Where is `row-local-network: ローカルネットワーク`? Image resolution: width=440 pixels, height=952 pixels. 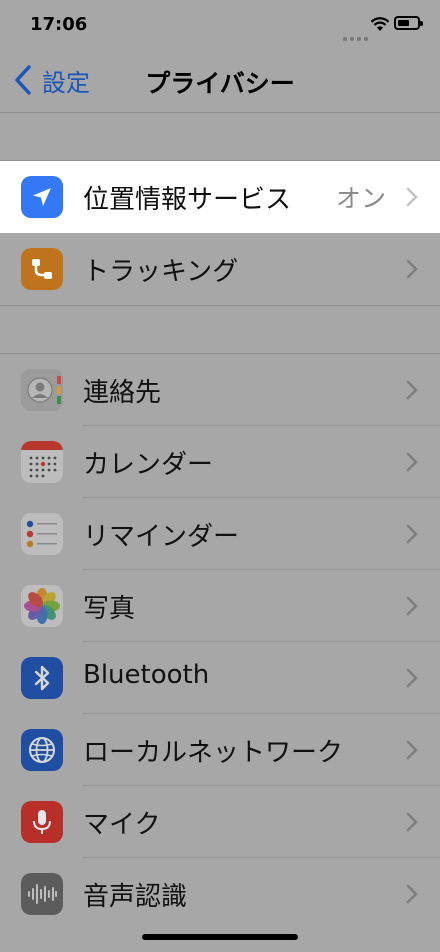 row-local-network: ローカルネットワーク is located at coordinates (220, 750).